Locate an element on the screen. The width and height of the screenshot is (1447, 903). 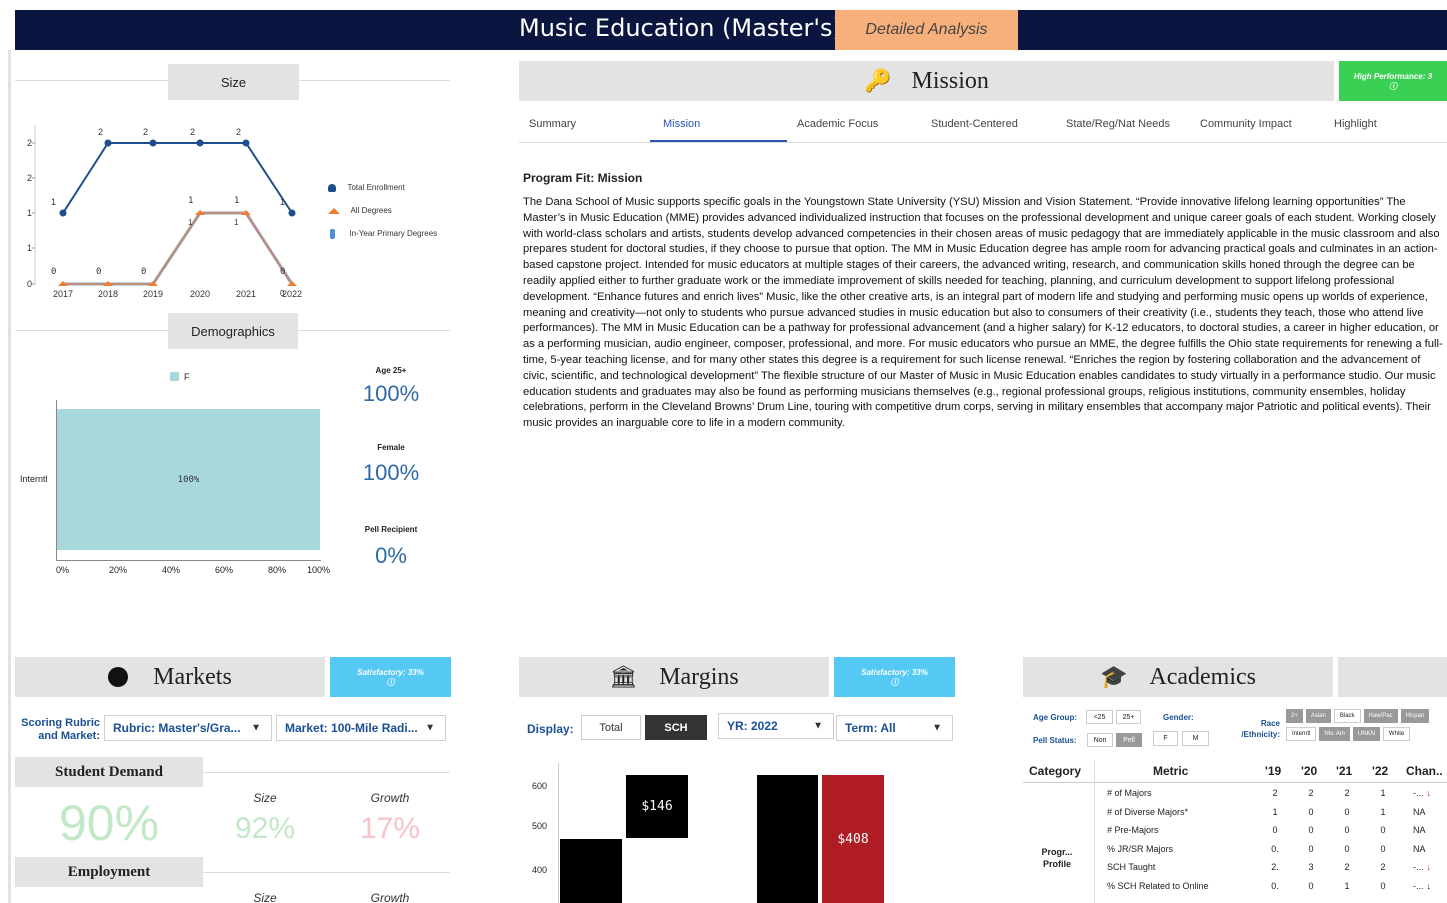
markets-badge: Satisfactory: 33% ⓘ is located at coordinates (390, 677).